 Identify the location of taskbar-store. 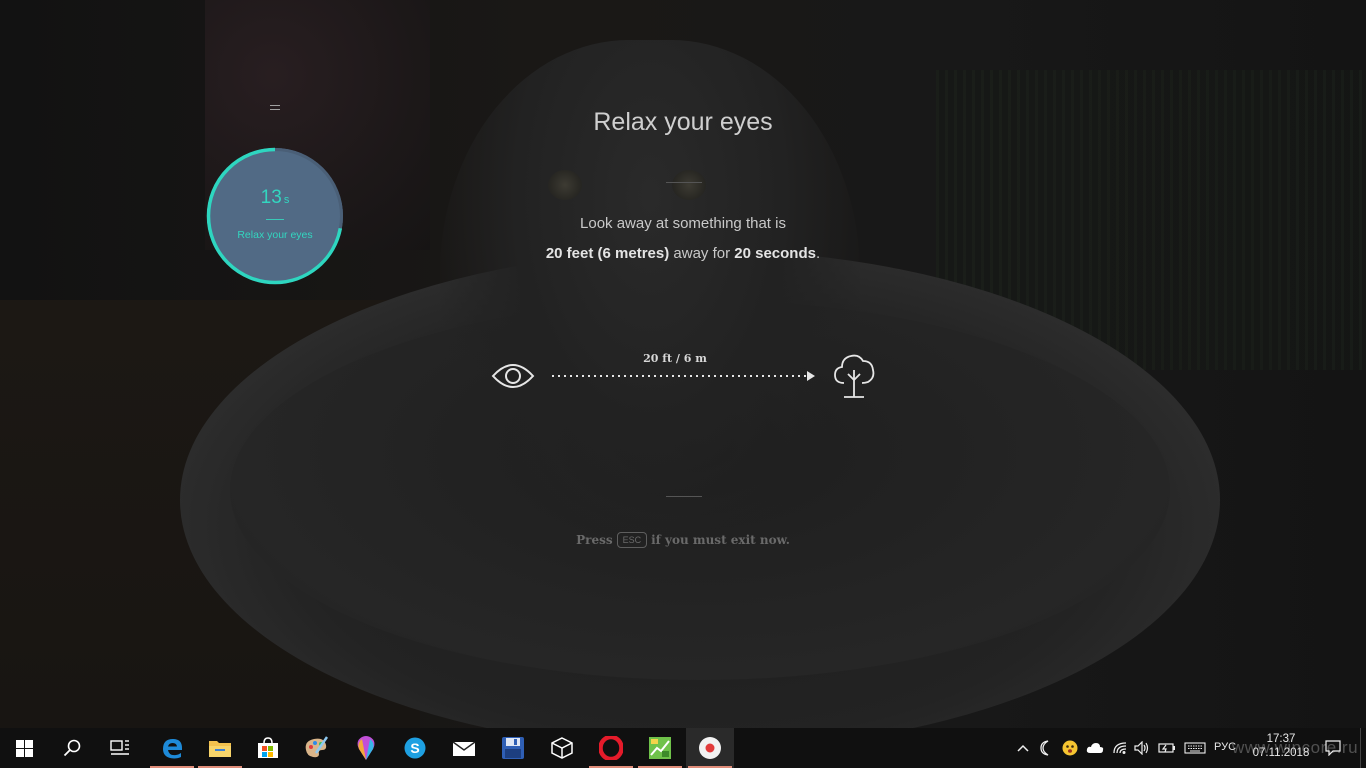
(268, 748).